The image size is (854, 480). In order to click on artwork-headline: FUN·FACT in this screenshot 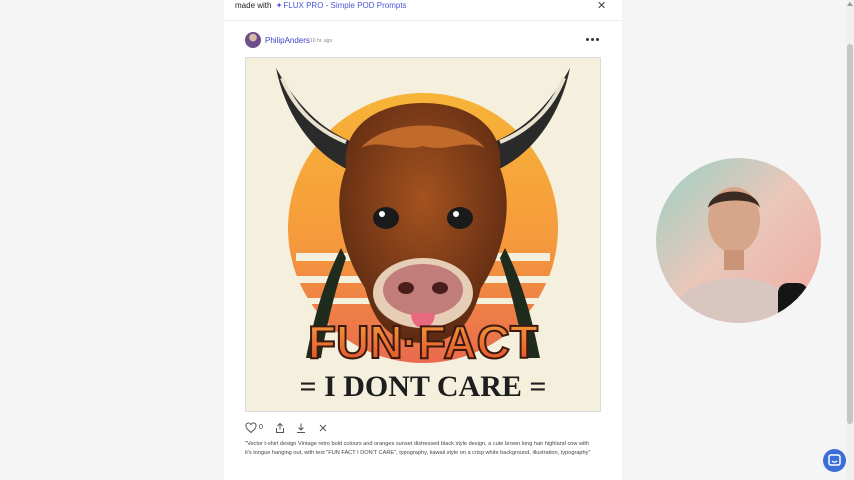, I will do `click(423, 342)`.